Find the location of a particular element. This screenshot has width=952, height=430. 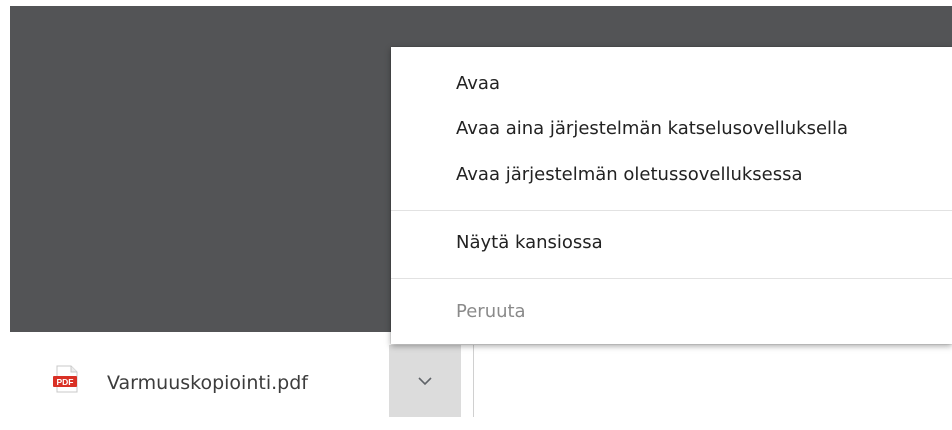

menu-item-open-default-app: Avaa järjestelmän oletussovelluksessa is located at coordinates (629, 174).